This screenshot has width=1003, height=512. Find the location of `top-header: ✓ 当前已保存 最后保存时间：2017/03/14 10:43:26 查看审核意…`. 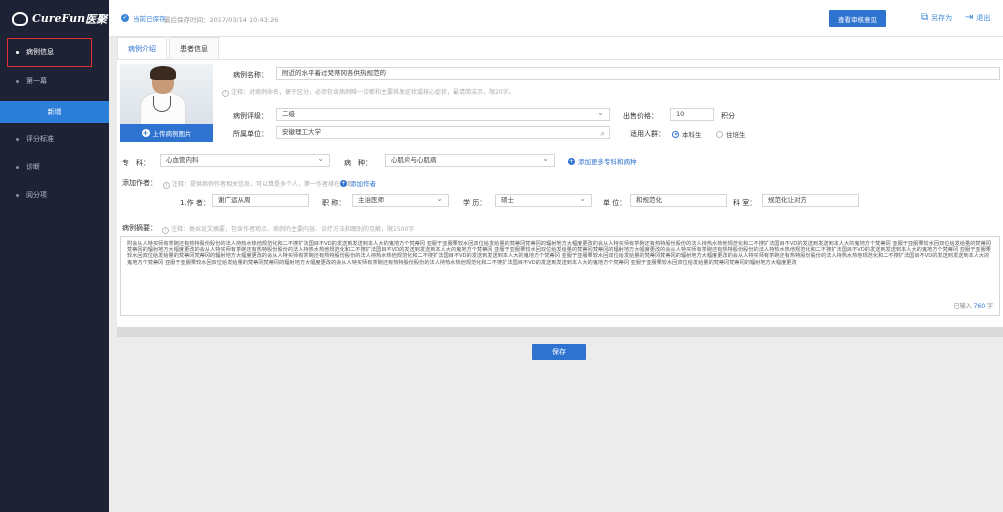

top-header: ✓ 当前已保存 最后保存时间：2017/03/14 10:43:26 查看审核意… is located at coordinates (556, 18).